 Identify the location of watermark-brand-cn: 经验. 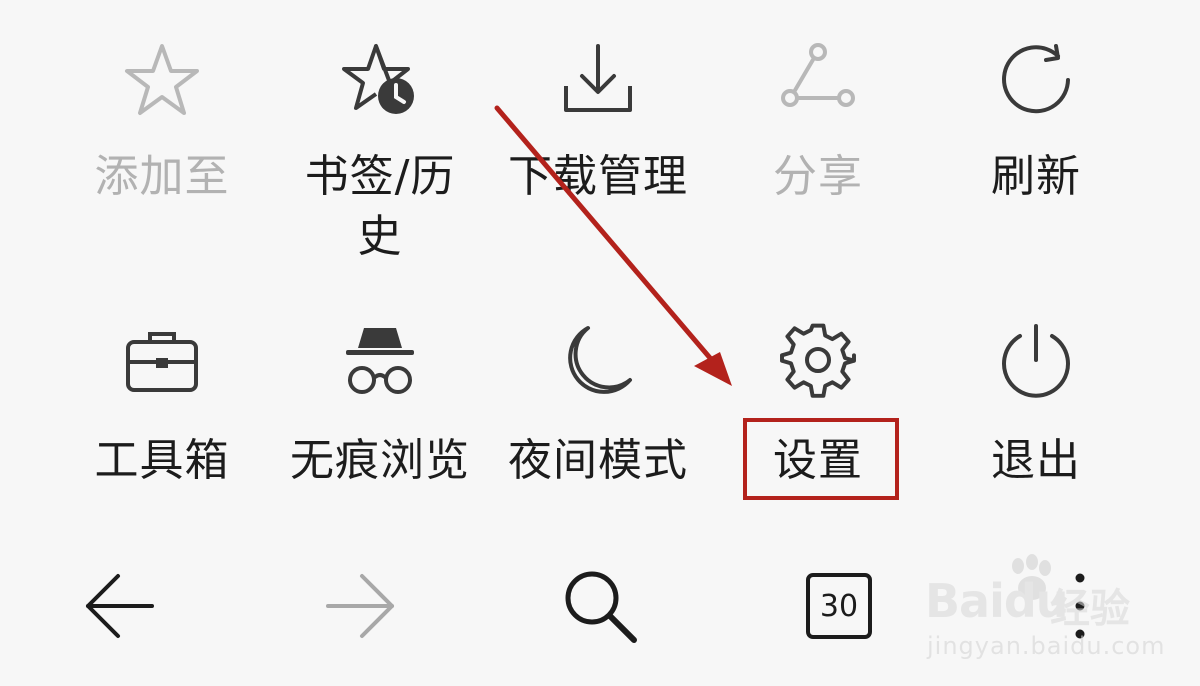
(1090, 609).